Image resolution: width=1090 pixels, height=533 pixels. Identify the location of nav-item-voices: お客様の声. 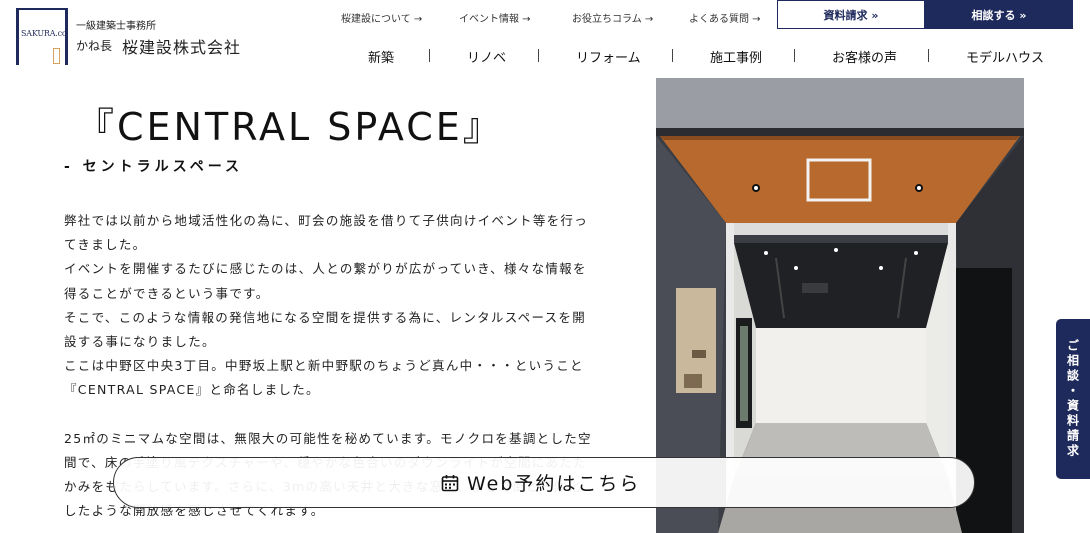
(864, 56).